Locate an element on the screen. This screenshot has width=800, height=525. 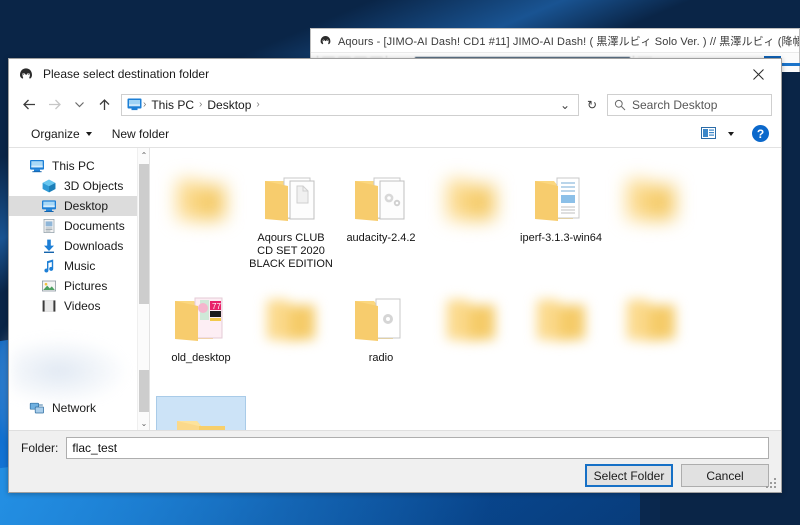
search-icon is located at coordinates (620, 104).